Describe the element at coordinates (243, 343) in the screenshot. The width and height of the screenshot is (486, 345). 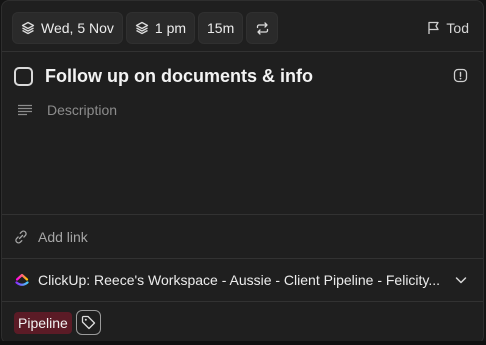
I see `background-strip` at that location.